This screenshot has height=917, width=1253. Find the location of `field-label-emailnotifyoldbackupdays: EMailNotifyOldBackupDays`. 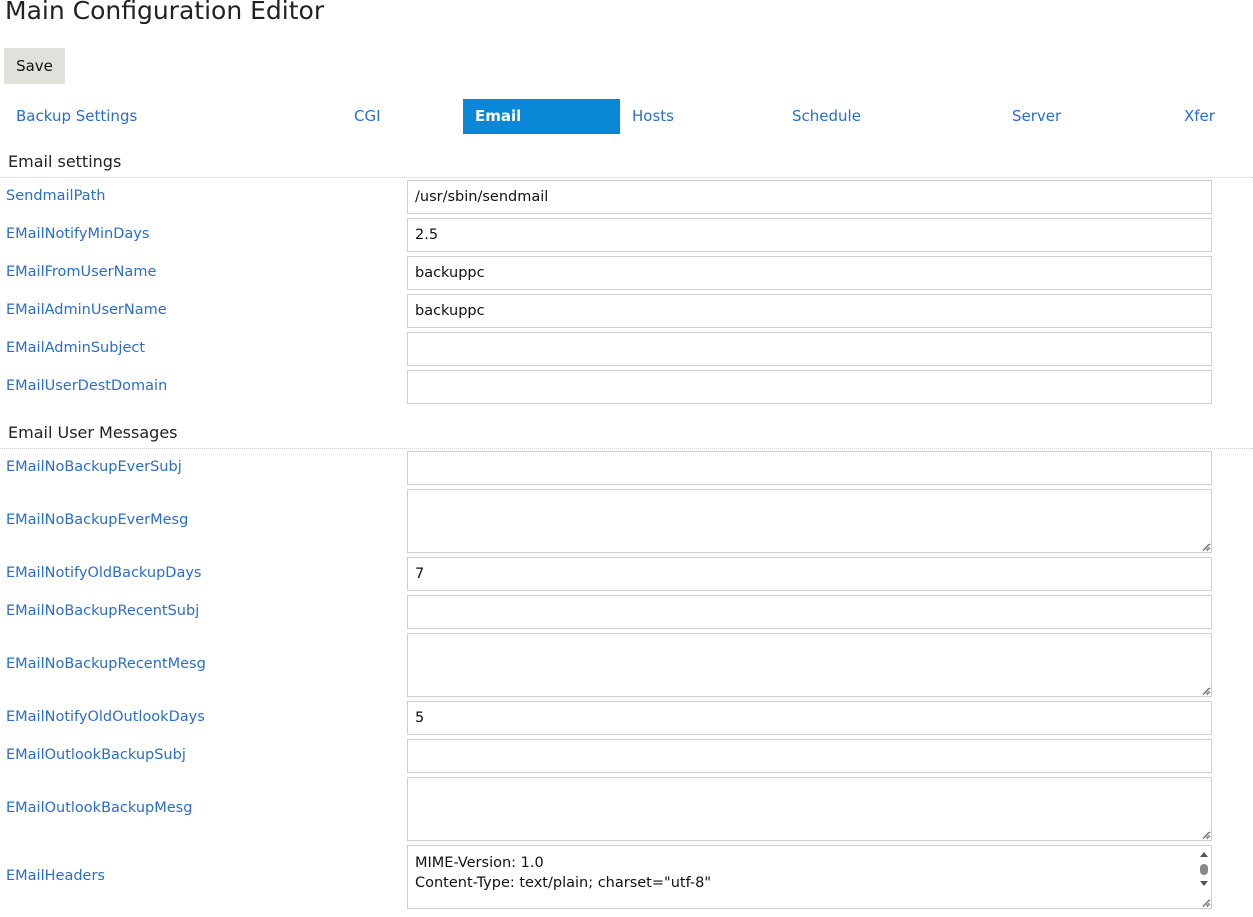

field-label-emailnotifyoldbackupdays: EMailNotifyOldBackupDays is located at coordinates (103, 573).